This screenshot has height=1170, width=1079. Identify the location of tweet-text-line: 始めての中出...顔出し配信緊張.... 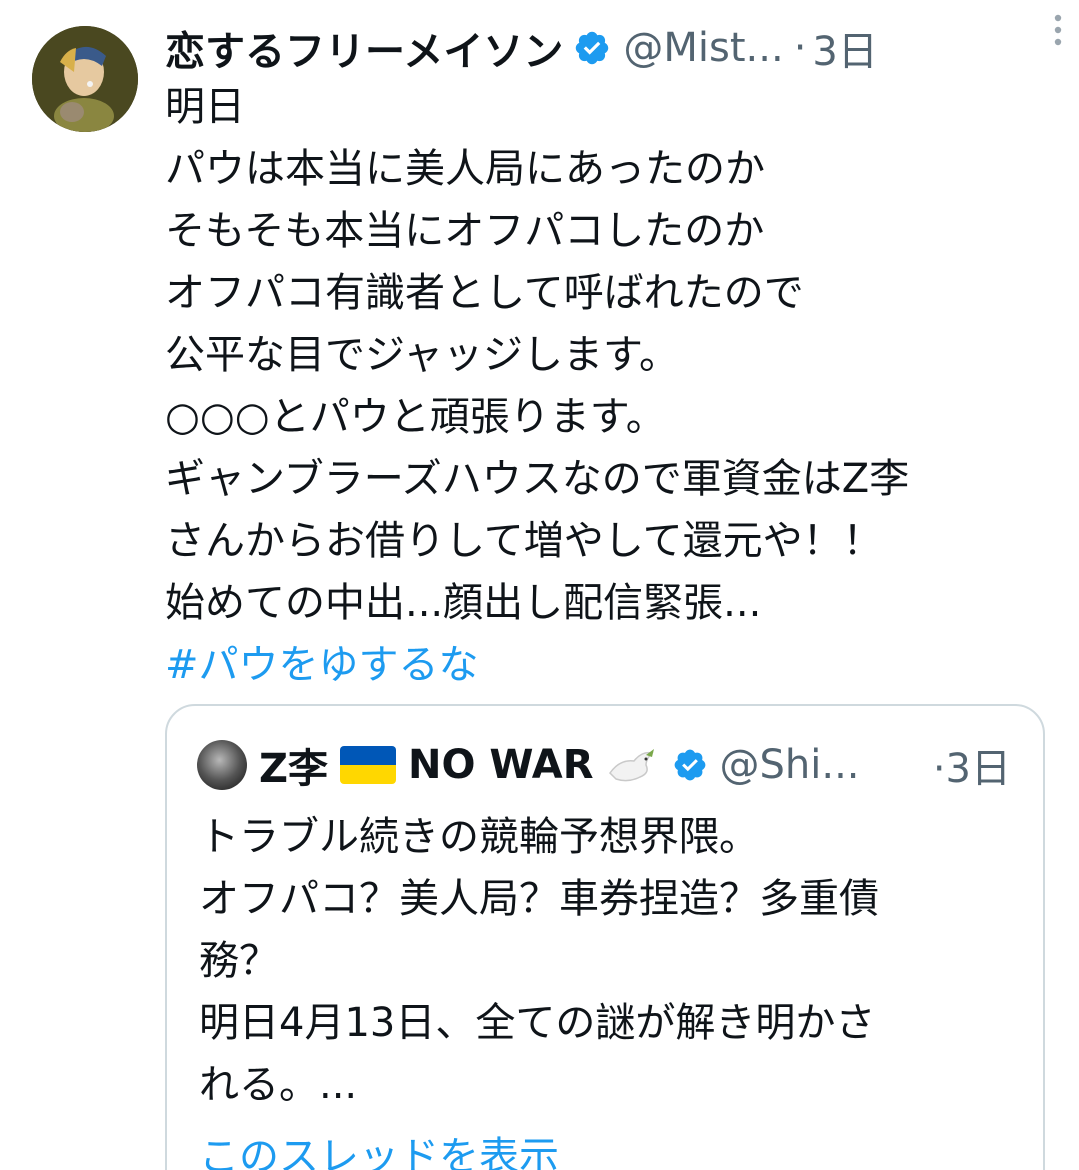
(463, 603).